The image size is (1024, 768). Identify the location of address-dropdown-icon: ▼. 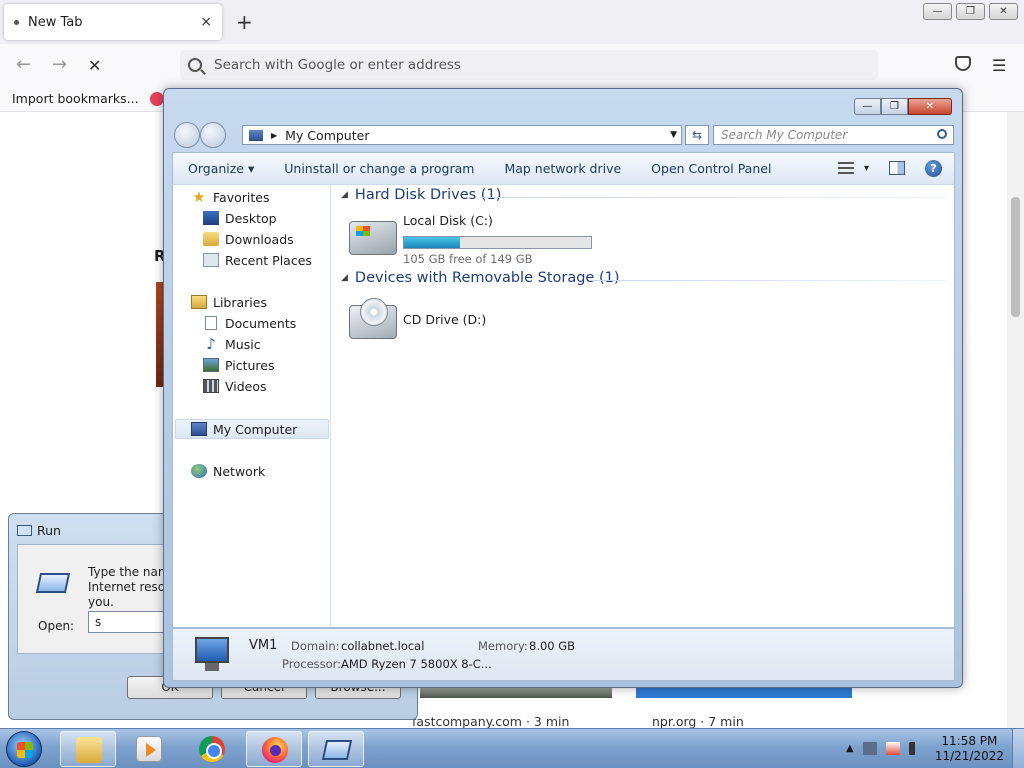
(673, 135).